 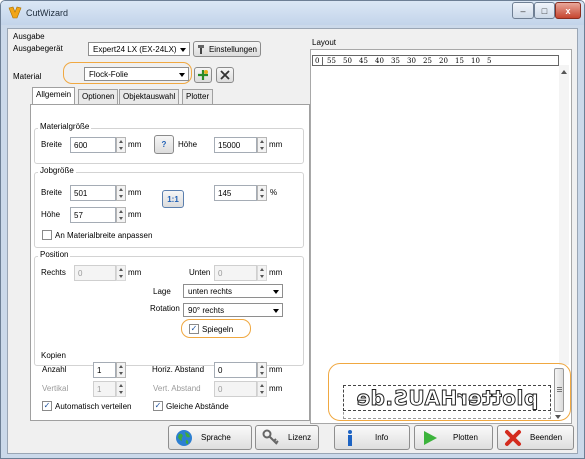 I want to click on layout-vertical-scrollbar, so click(x=564, y=215).